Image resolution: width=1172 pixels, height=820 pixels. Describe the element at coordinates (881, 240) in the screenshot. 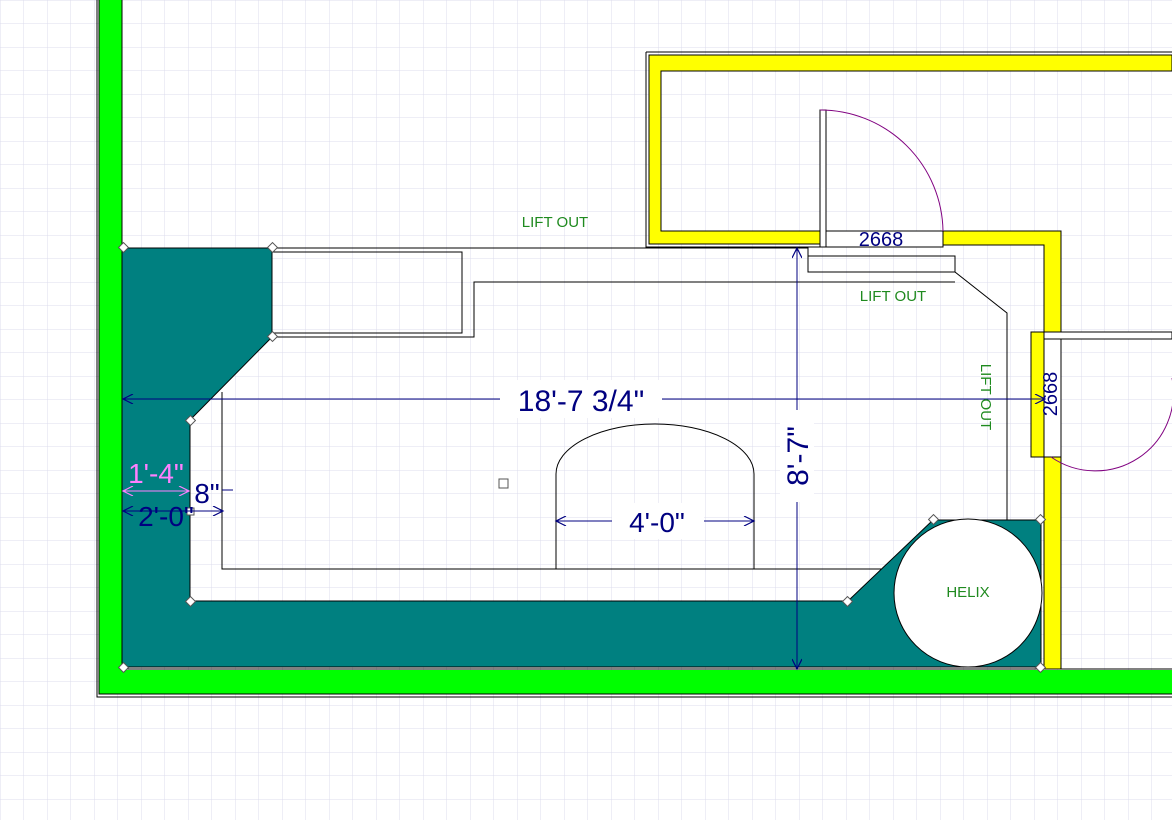

I see `label-door-top: 2668` at that location.